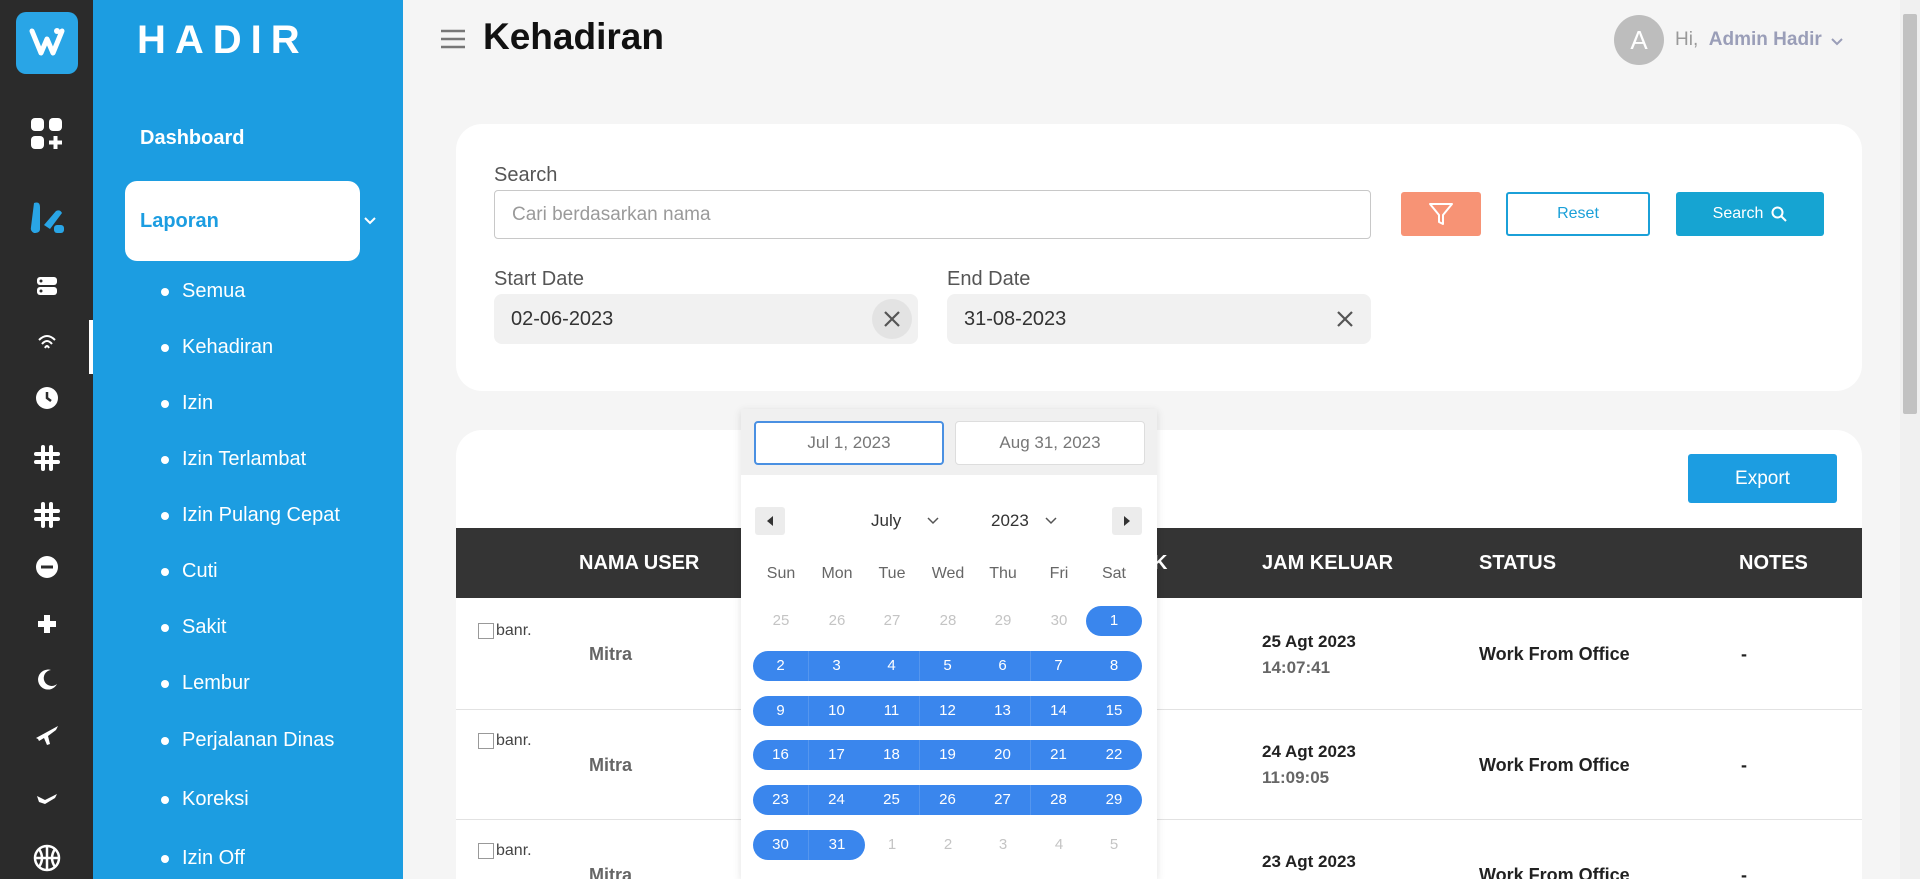 The height and width of the screenshot is (879, 1920). Describe the element at coordinates (203, 291) in the screenshot. I see `sidebar-subitem-semua: Semua` at that location.